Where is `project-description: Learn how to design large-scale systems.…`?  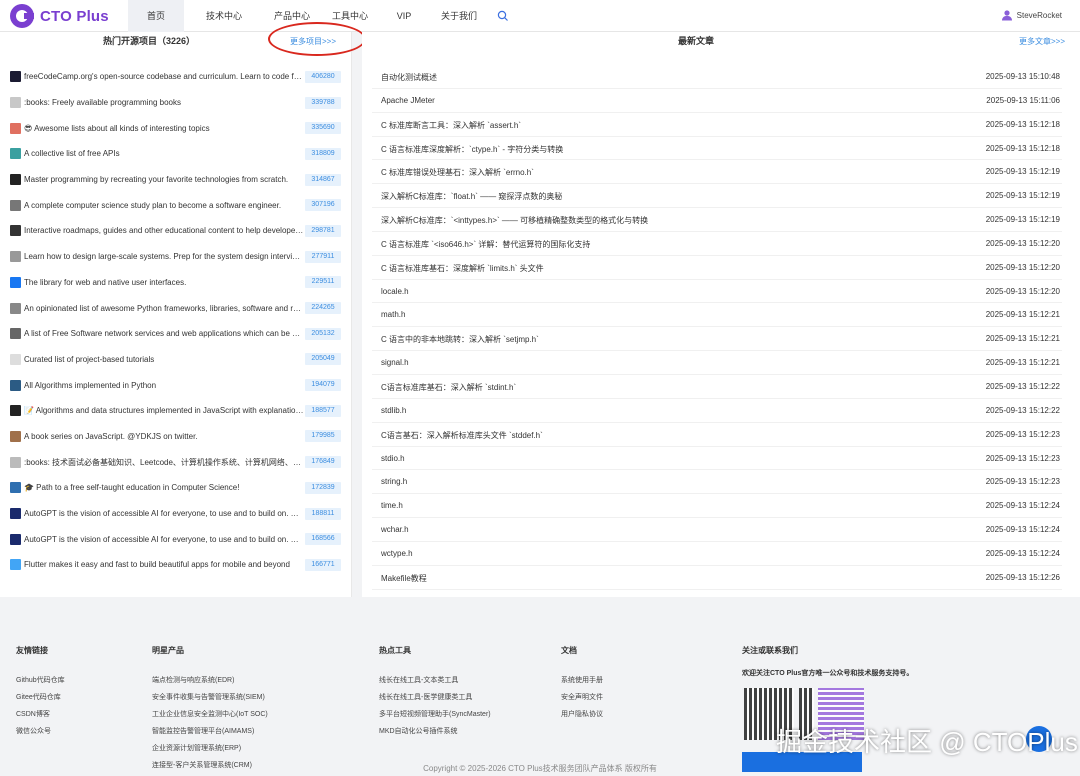 project-description: Learn how to design large-scale systems.… is located at coordinates (164, 256).